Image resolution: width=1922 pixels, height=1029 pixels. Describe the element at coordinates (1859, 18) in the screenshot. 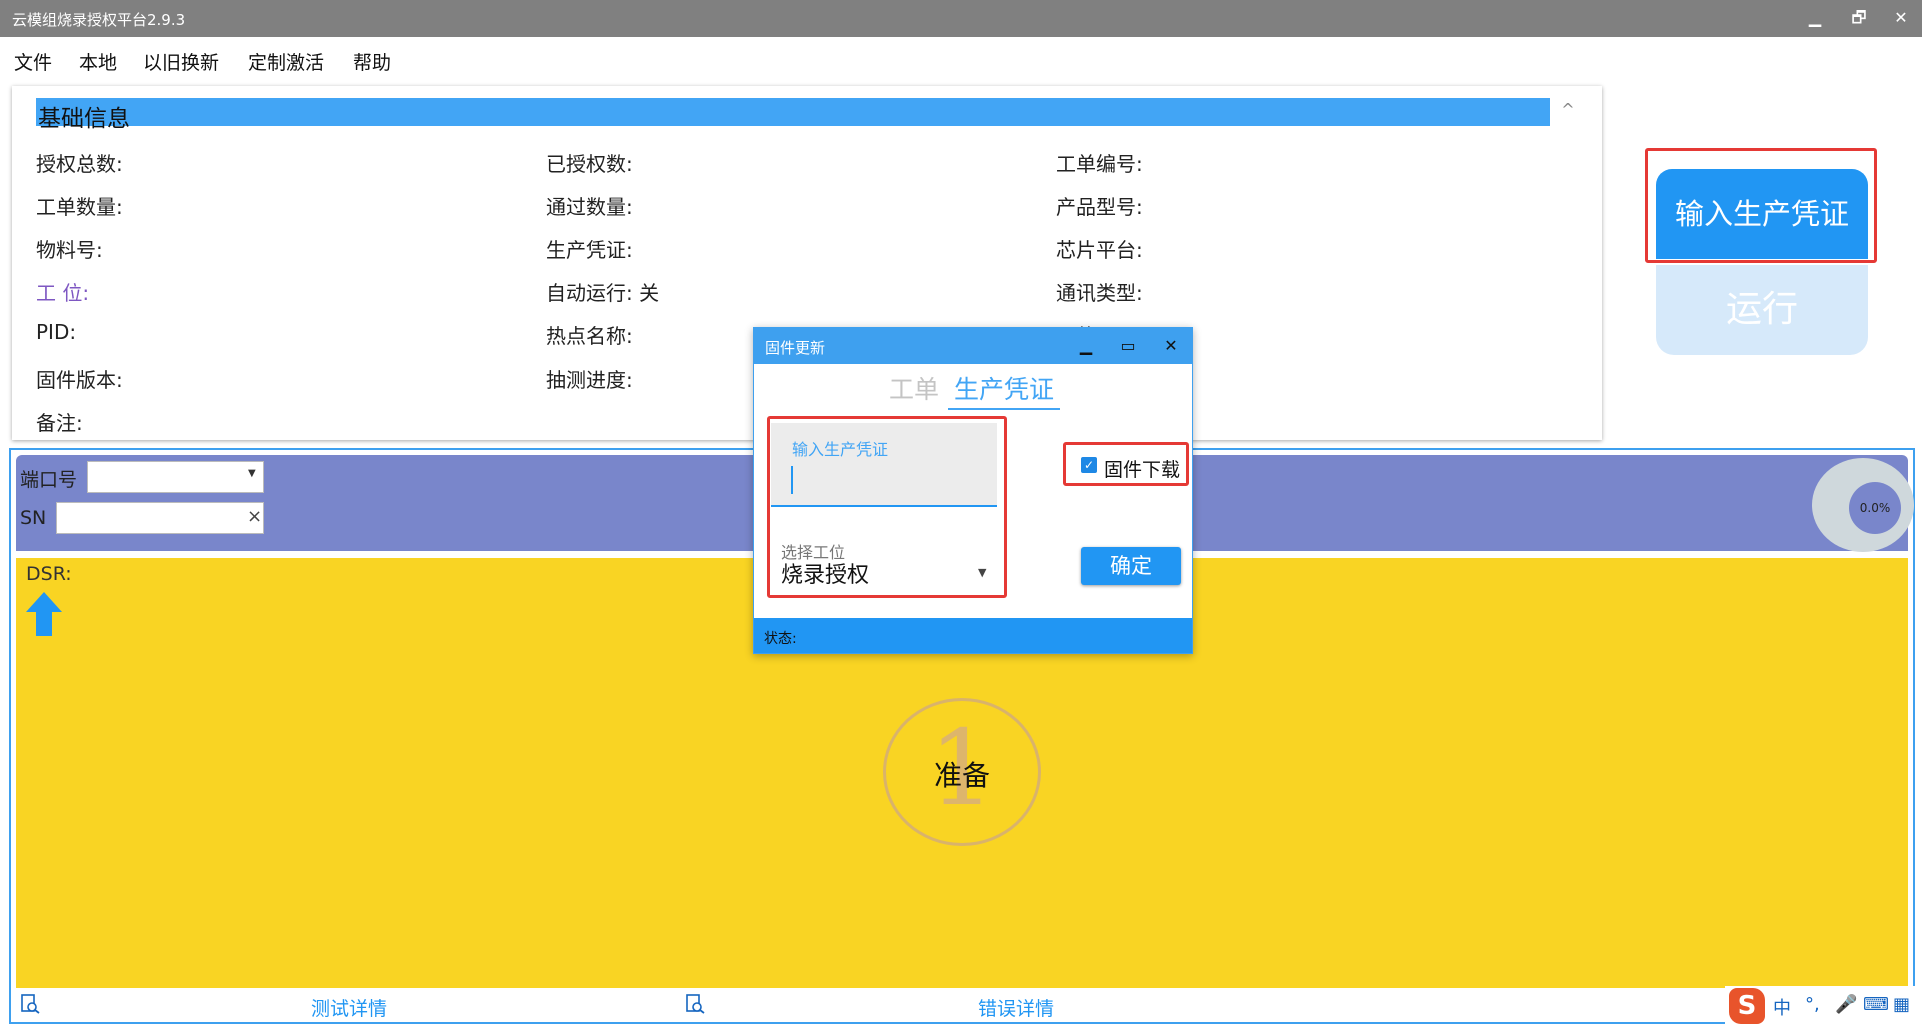

I see `restore-button: 🗗` at that location.